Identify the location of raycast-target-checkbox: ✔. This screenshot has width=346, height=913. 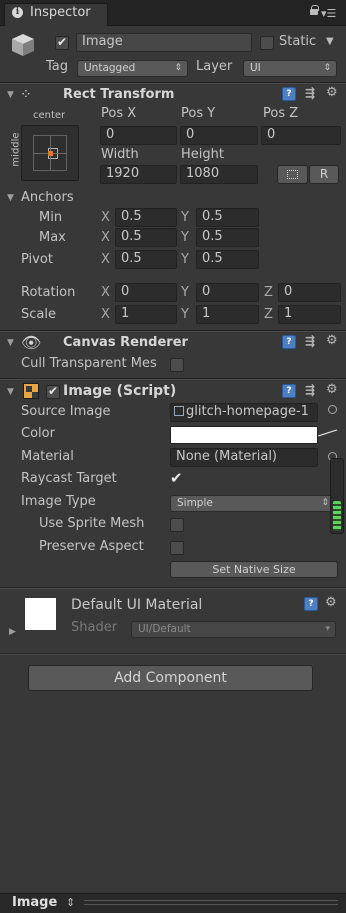
(176, 478).